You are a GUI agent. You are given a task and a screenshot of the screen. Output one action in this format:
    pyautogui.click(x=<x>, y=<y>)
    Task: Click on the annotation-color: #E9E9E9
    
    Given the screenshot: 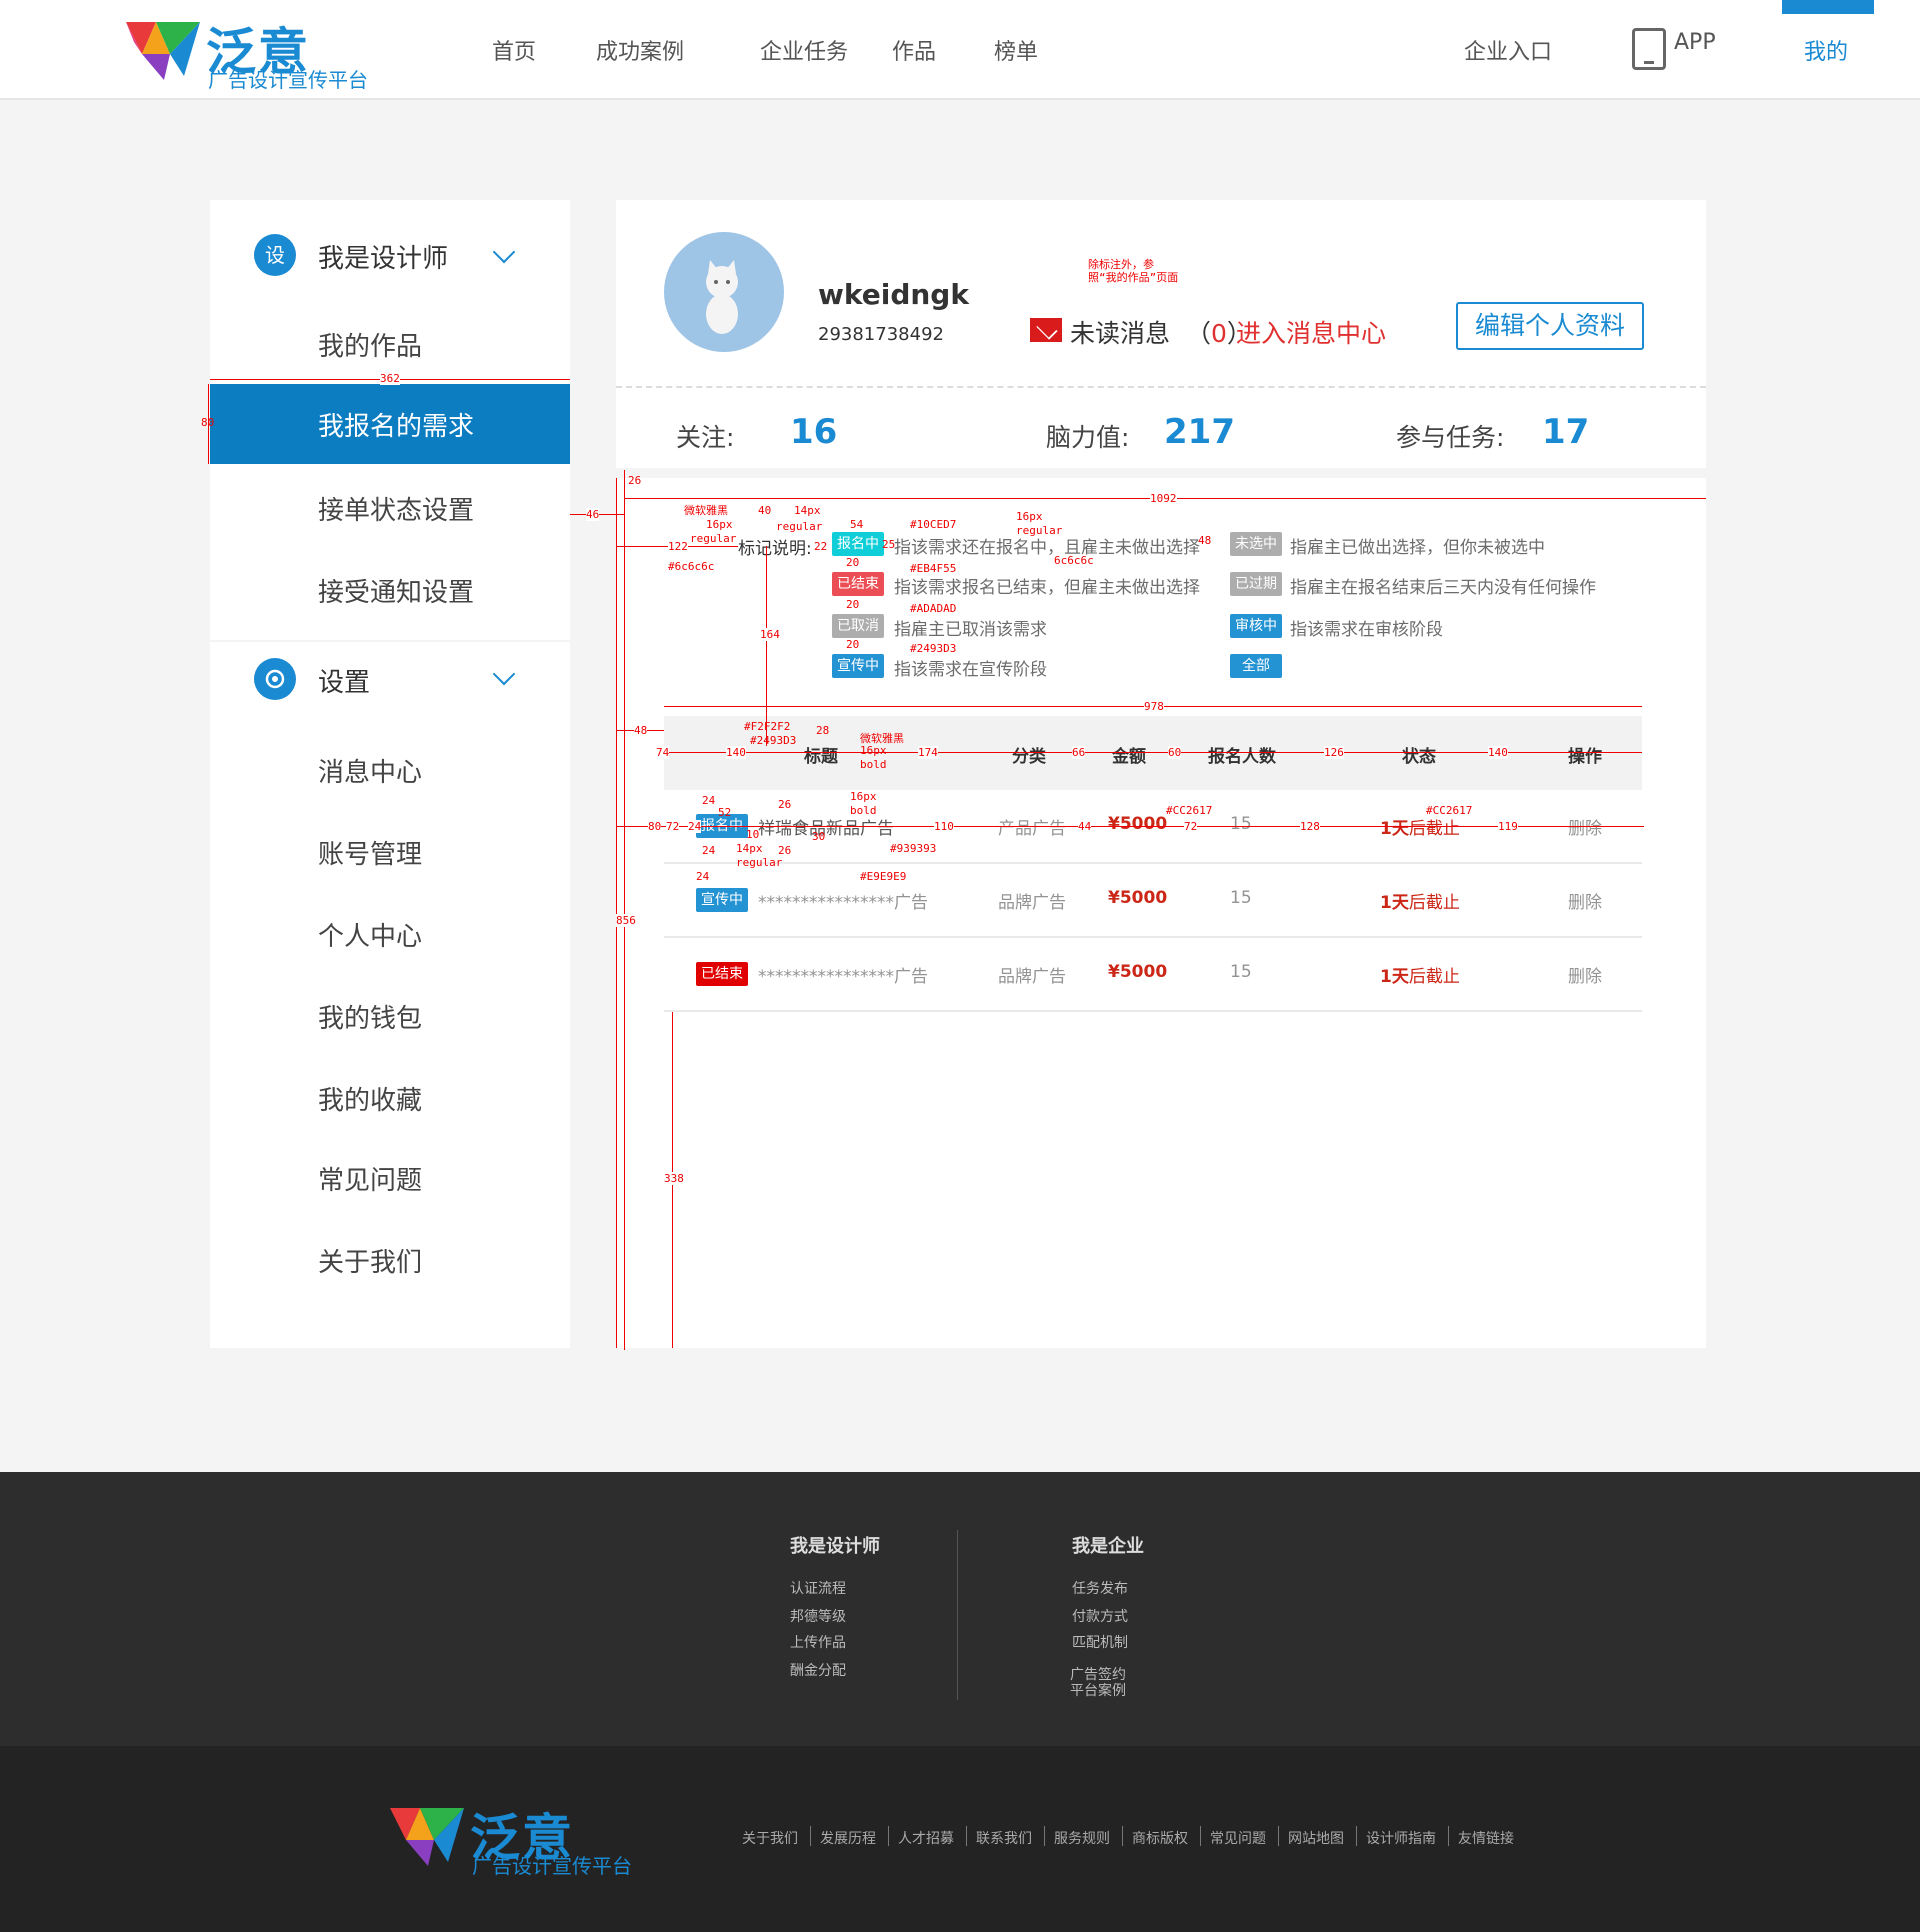 What is the action you would take?
    pyautogui.click(x=883, y=876)
    